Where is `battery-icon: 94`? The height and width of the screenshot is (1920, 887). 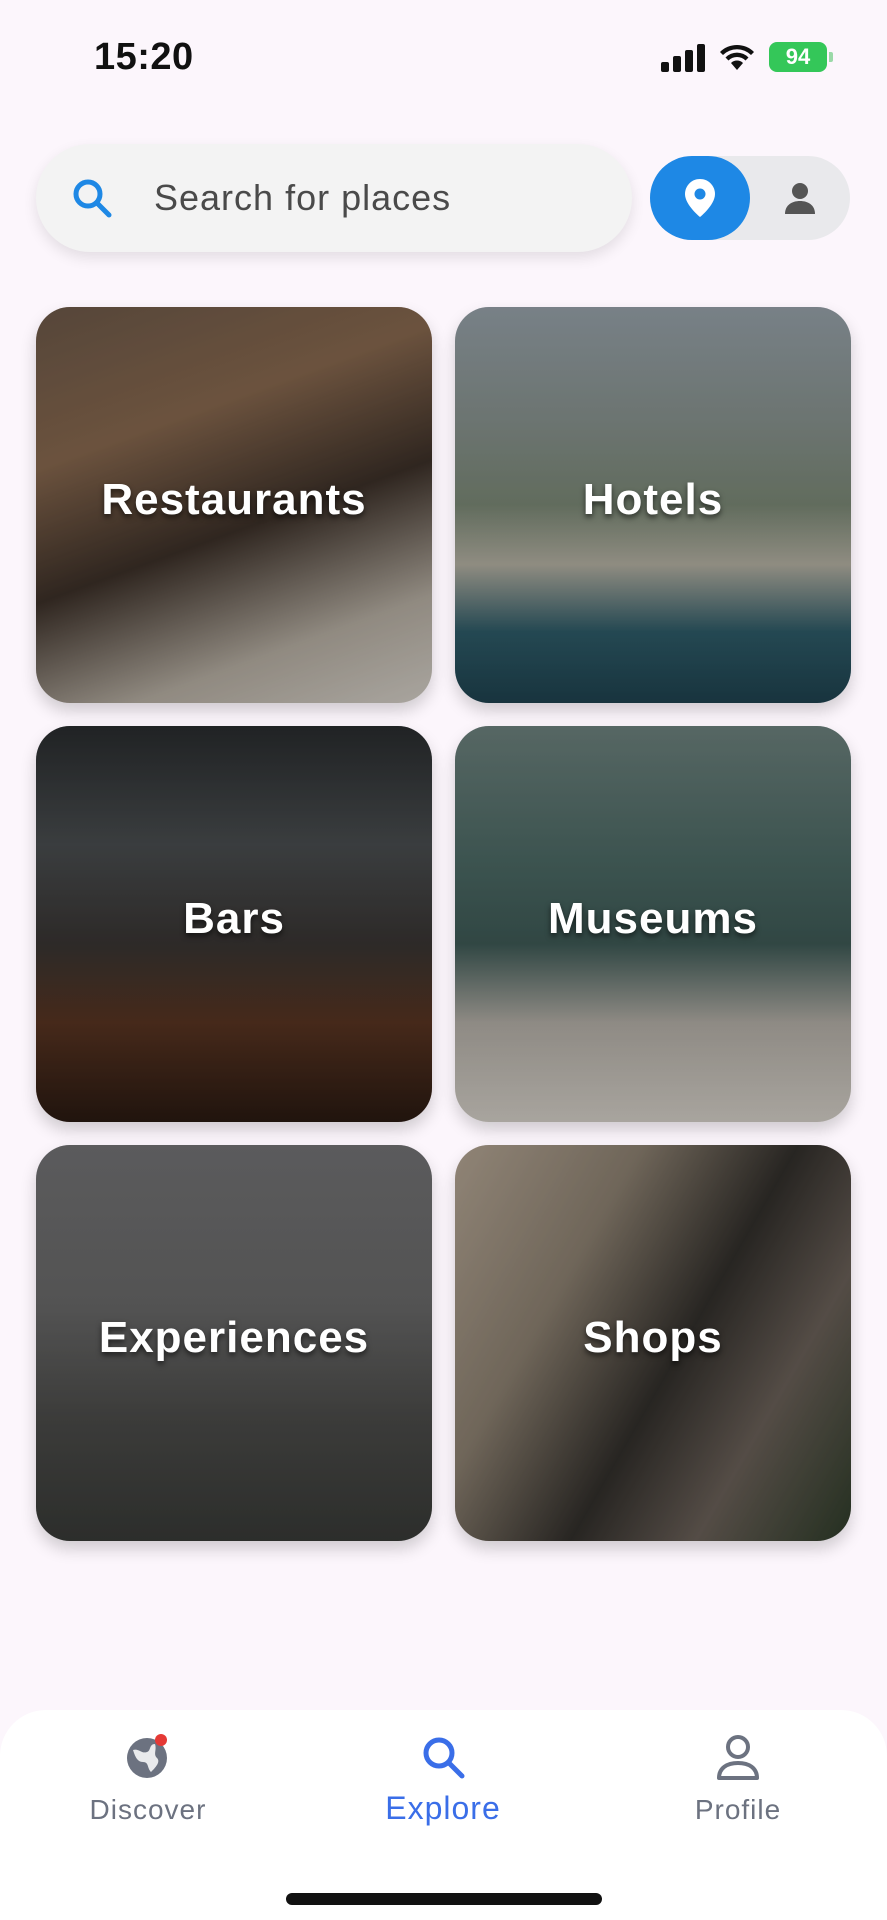 battery-icon: 94 is located at coordinates (801, 57).